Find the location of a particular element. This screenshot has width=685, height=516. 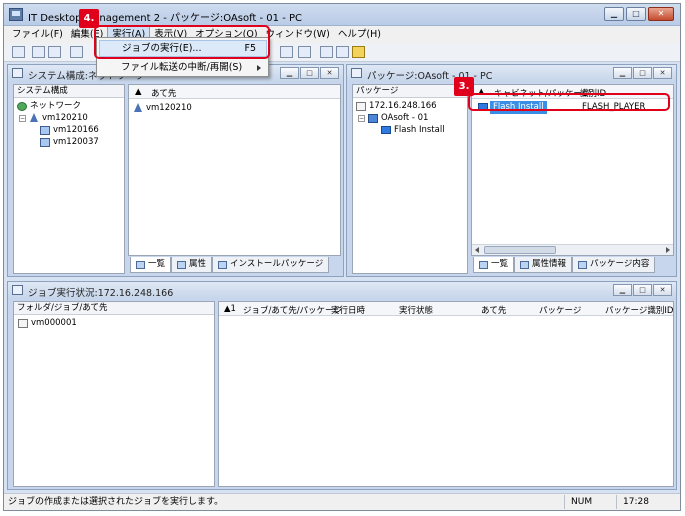

col-package-id: パッケージ識別ID is located at coordinates (639, 310).